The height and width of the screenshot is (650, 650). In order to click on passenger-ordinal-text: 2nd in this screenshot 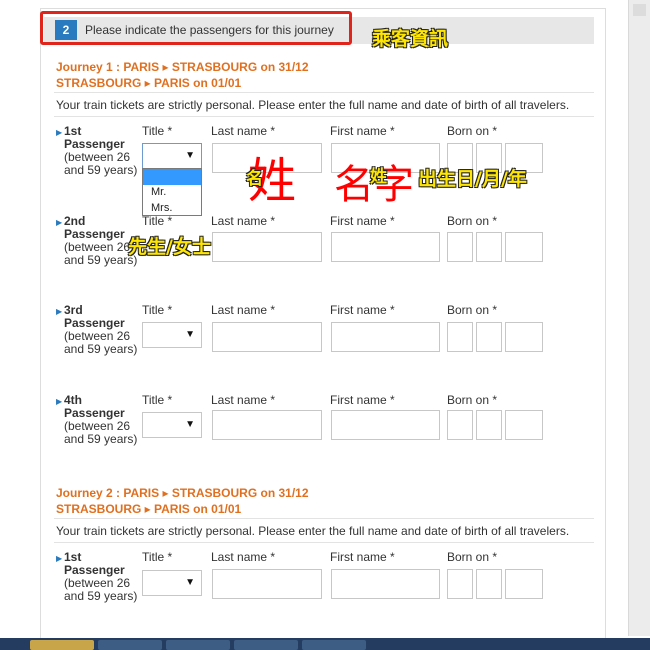, I will do `click(75, 221)`.